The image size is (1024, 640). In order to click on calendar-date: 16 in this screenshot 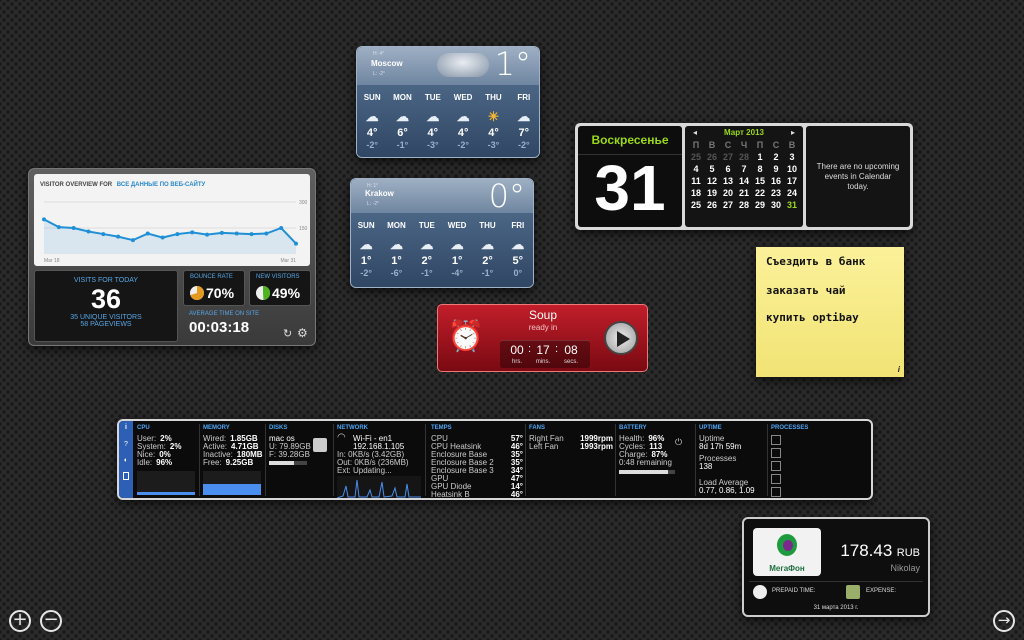, I will do `click(776, 181)`.